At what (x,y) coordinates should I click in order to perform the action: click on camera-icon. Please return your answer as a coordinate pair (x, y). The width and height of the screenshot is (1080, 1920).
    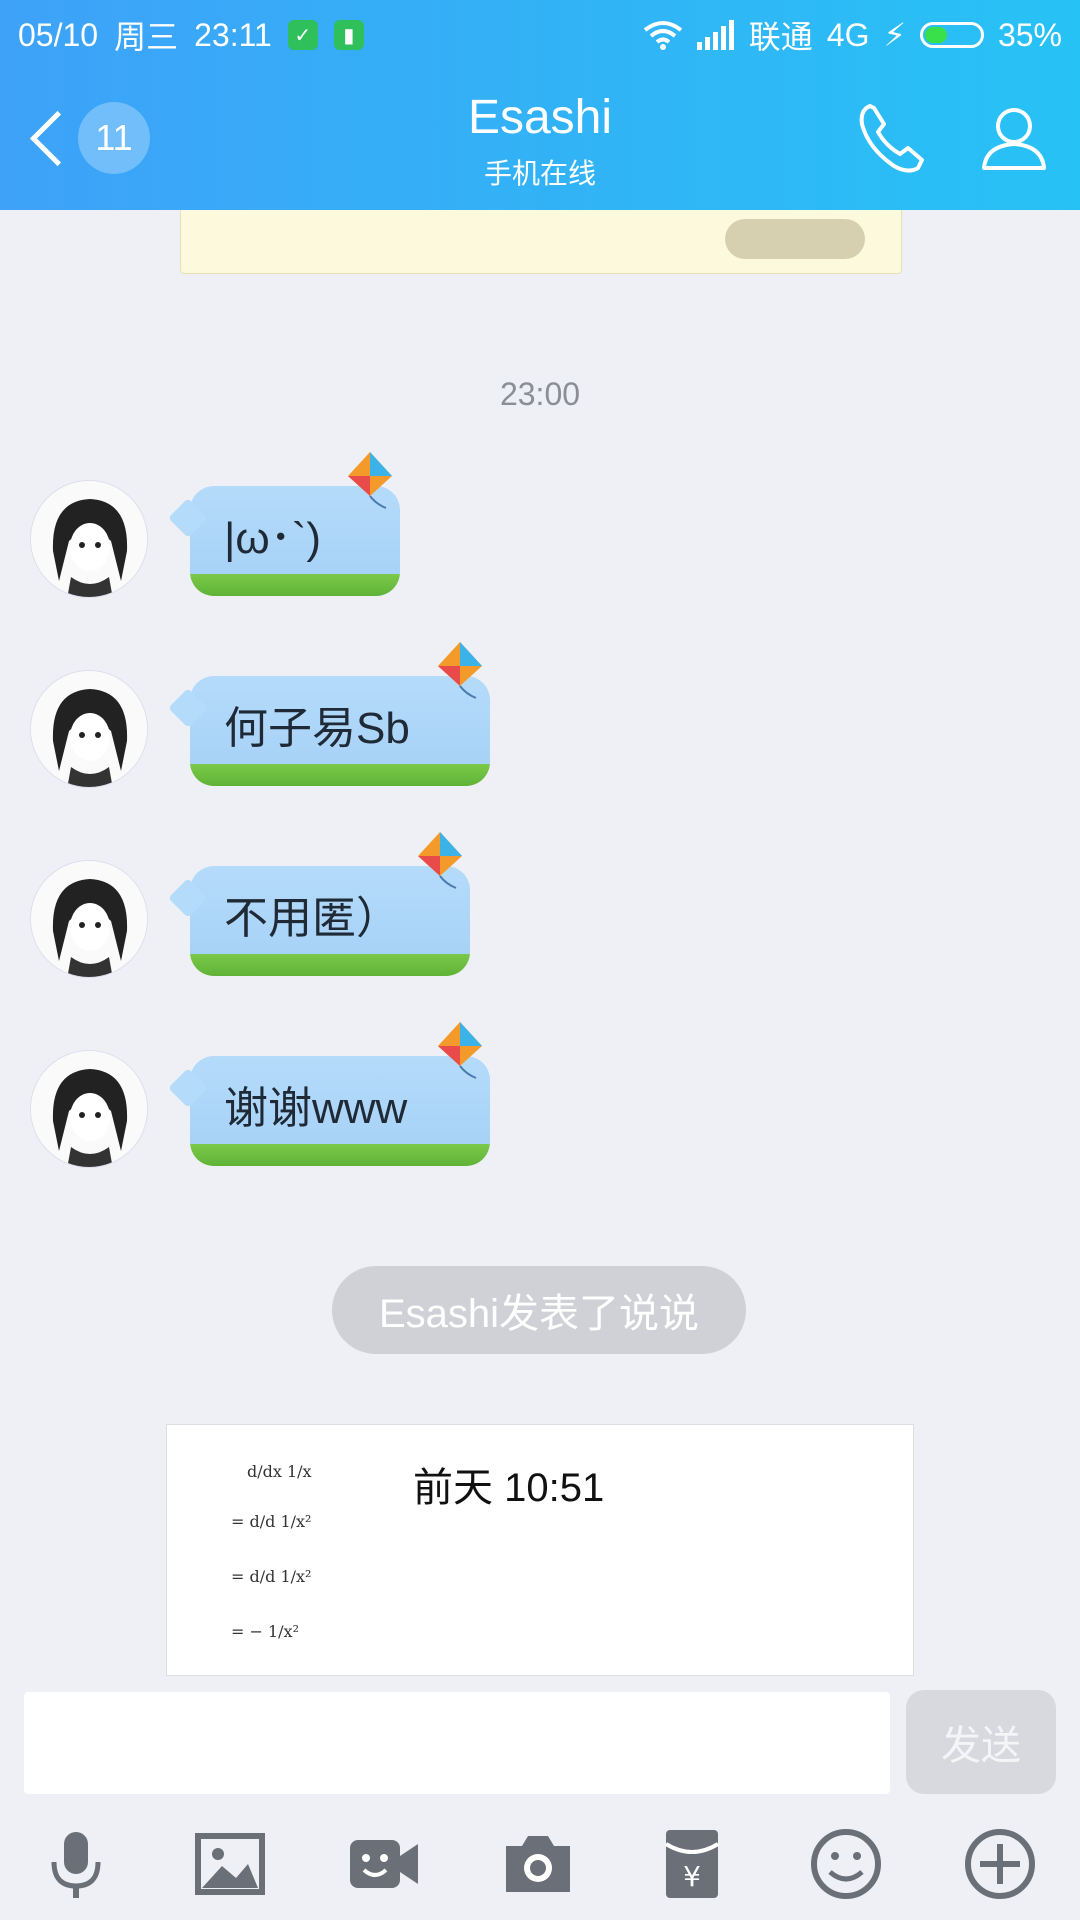
    Looking at the image, I should click on (538, 1864).